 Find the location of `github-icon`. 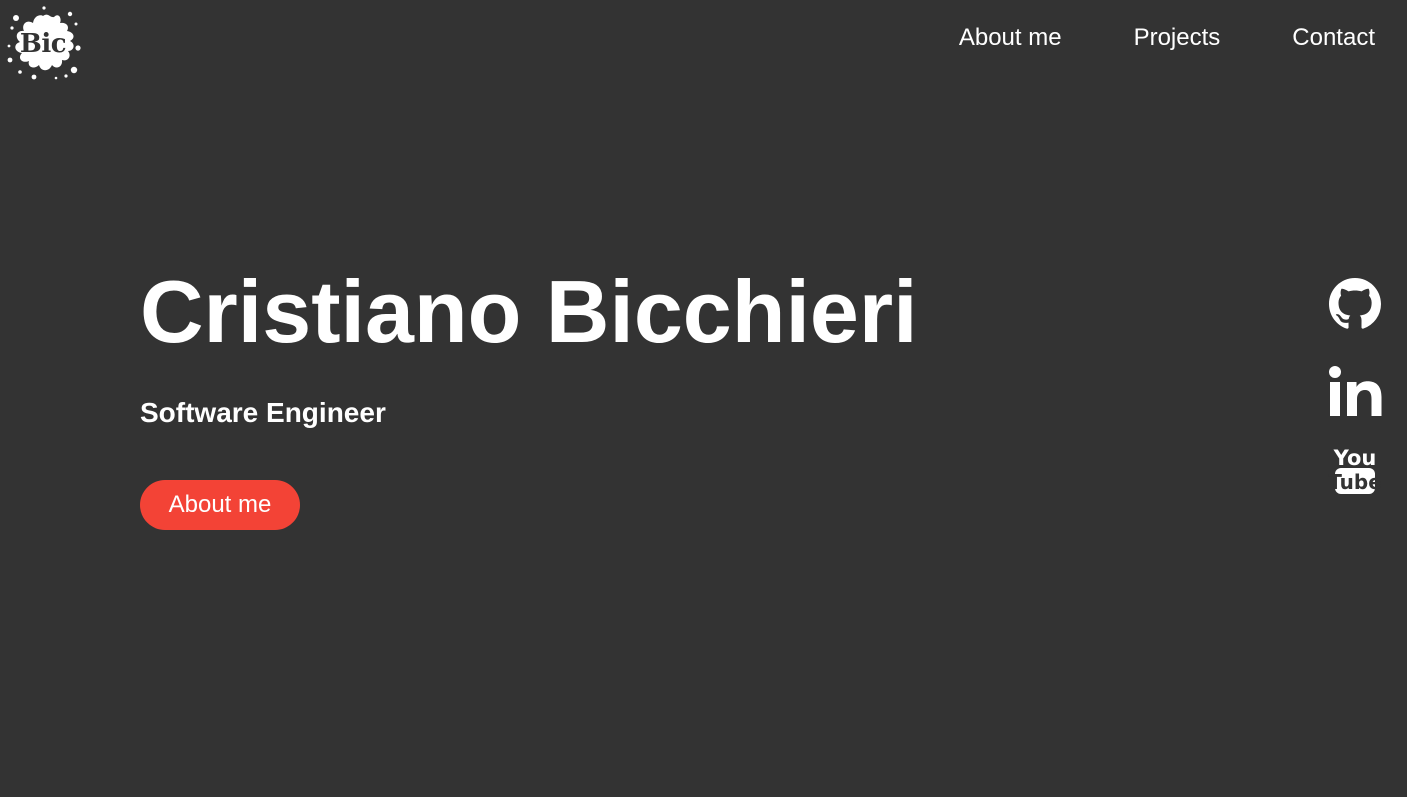

github-icon is located at coordinates (1355, 303).